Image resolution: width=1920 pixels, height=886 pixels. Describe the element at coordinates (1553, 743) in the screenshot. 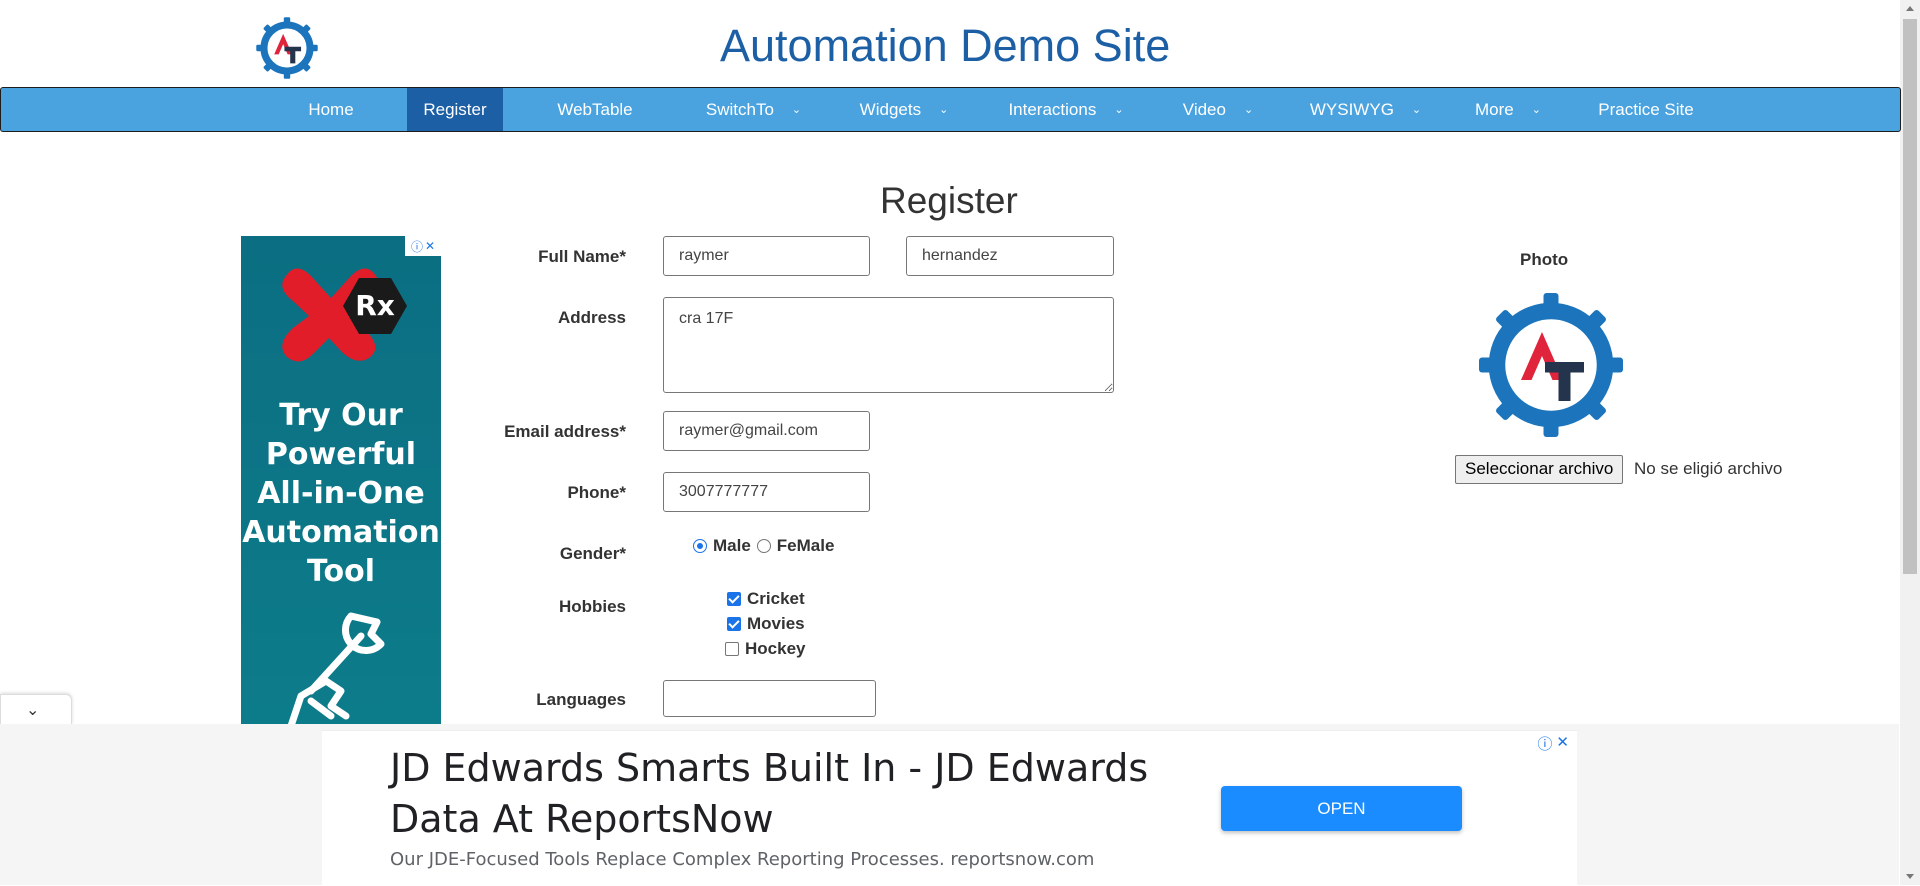

I see `ad-choices-icon: ⓘ ✕` at that location.